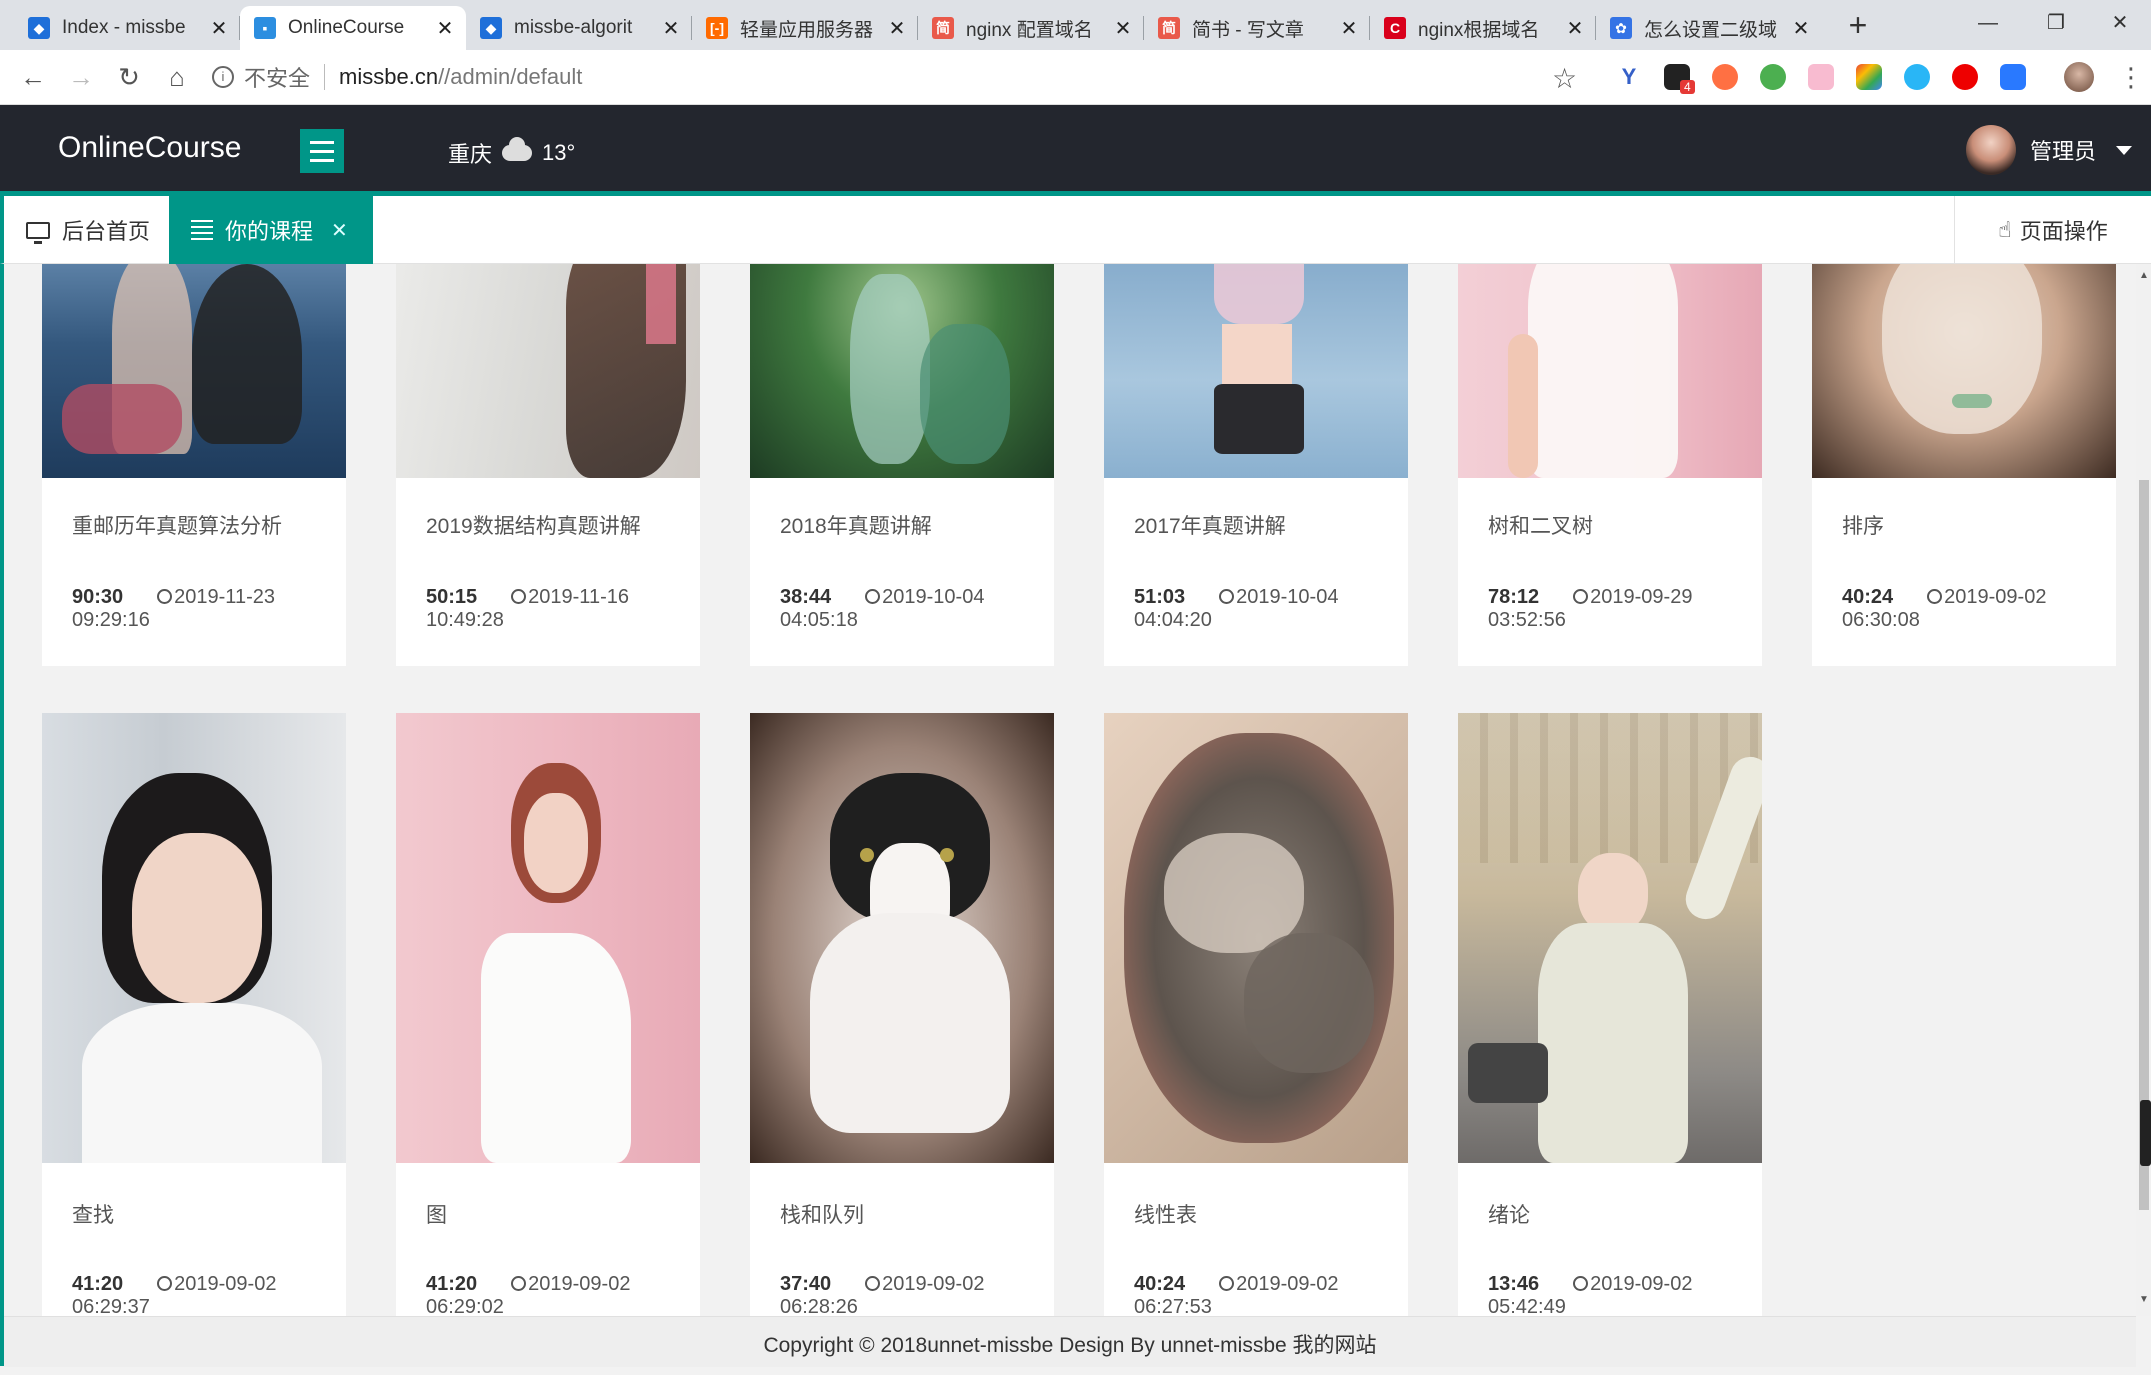  I want to click on browser-tab: ◆ Index - missbe ✕, so click(127, 28).